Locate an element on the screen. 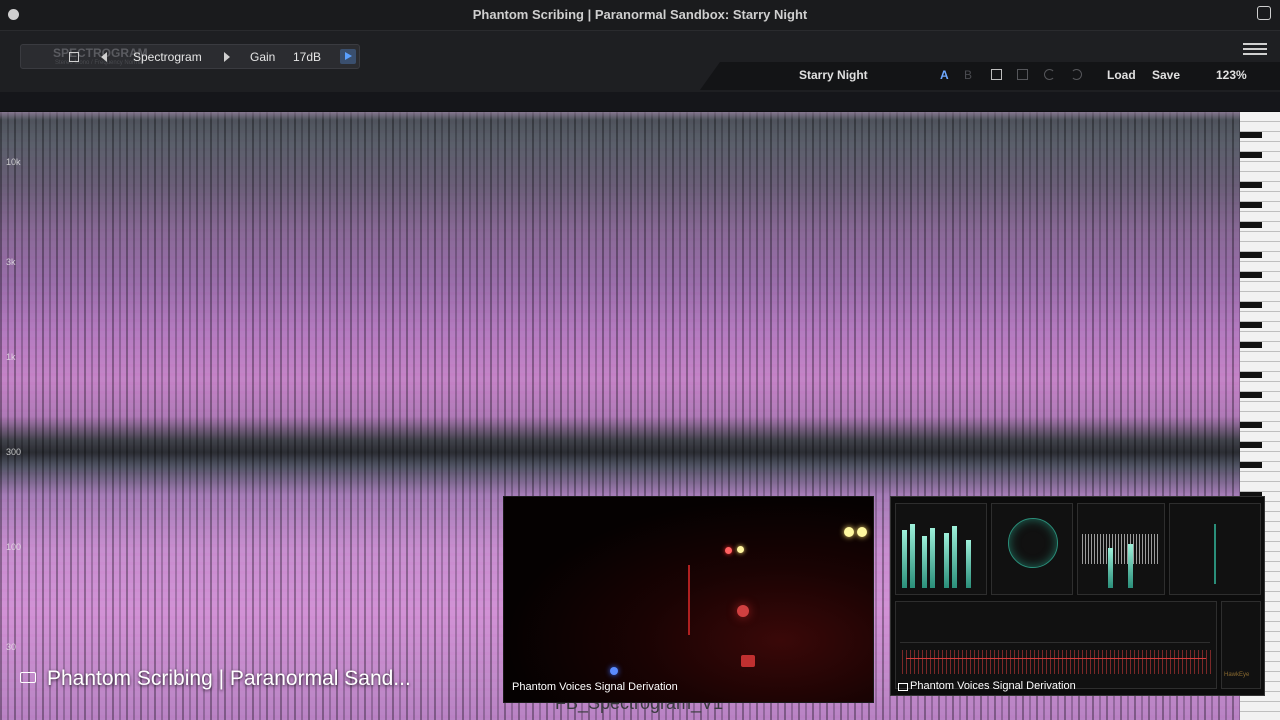 This screenshot has width=1280, height=720. freq-label: 3k is located at coordinates (11, 262).